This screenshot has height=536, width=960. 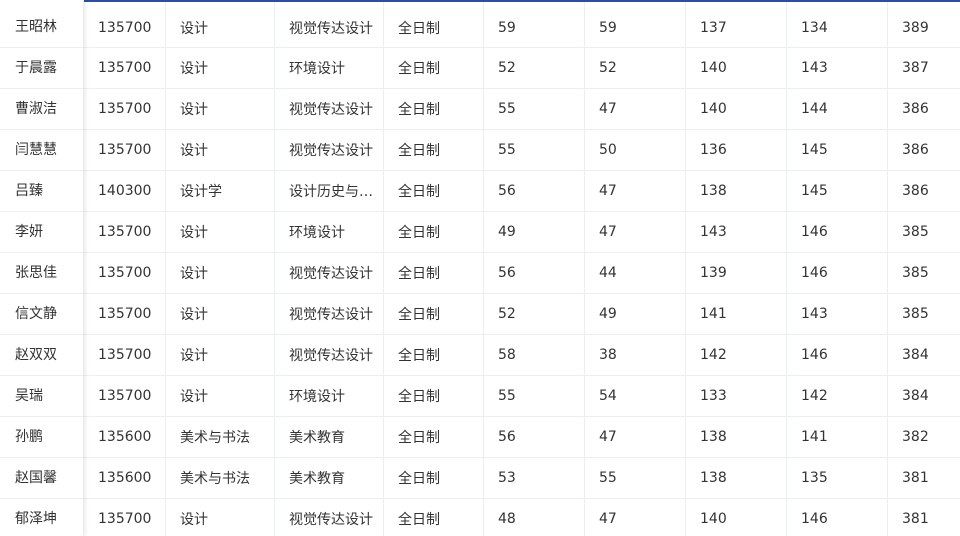 I want to click on cell-score-1: 48, so click(x=534, y=517).